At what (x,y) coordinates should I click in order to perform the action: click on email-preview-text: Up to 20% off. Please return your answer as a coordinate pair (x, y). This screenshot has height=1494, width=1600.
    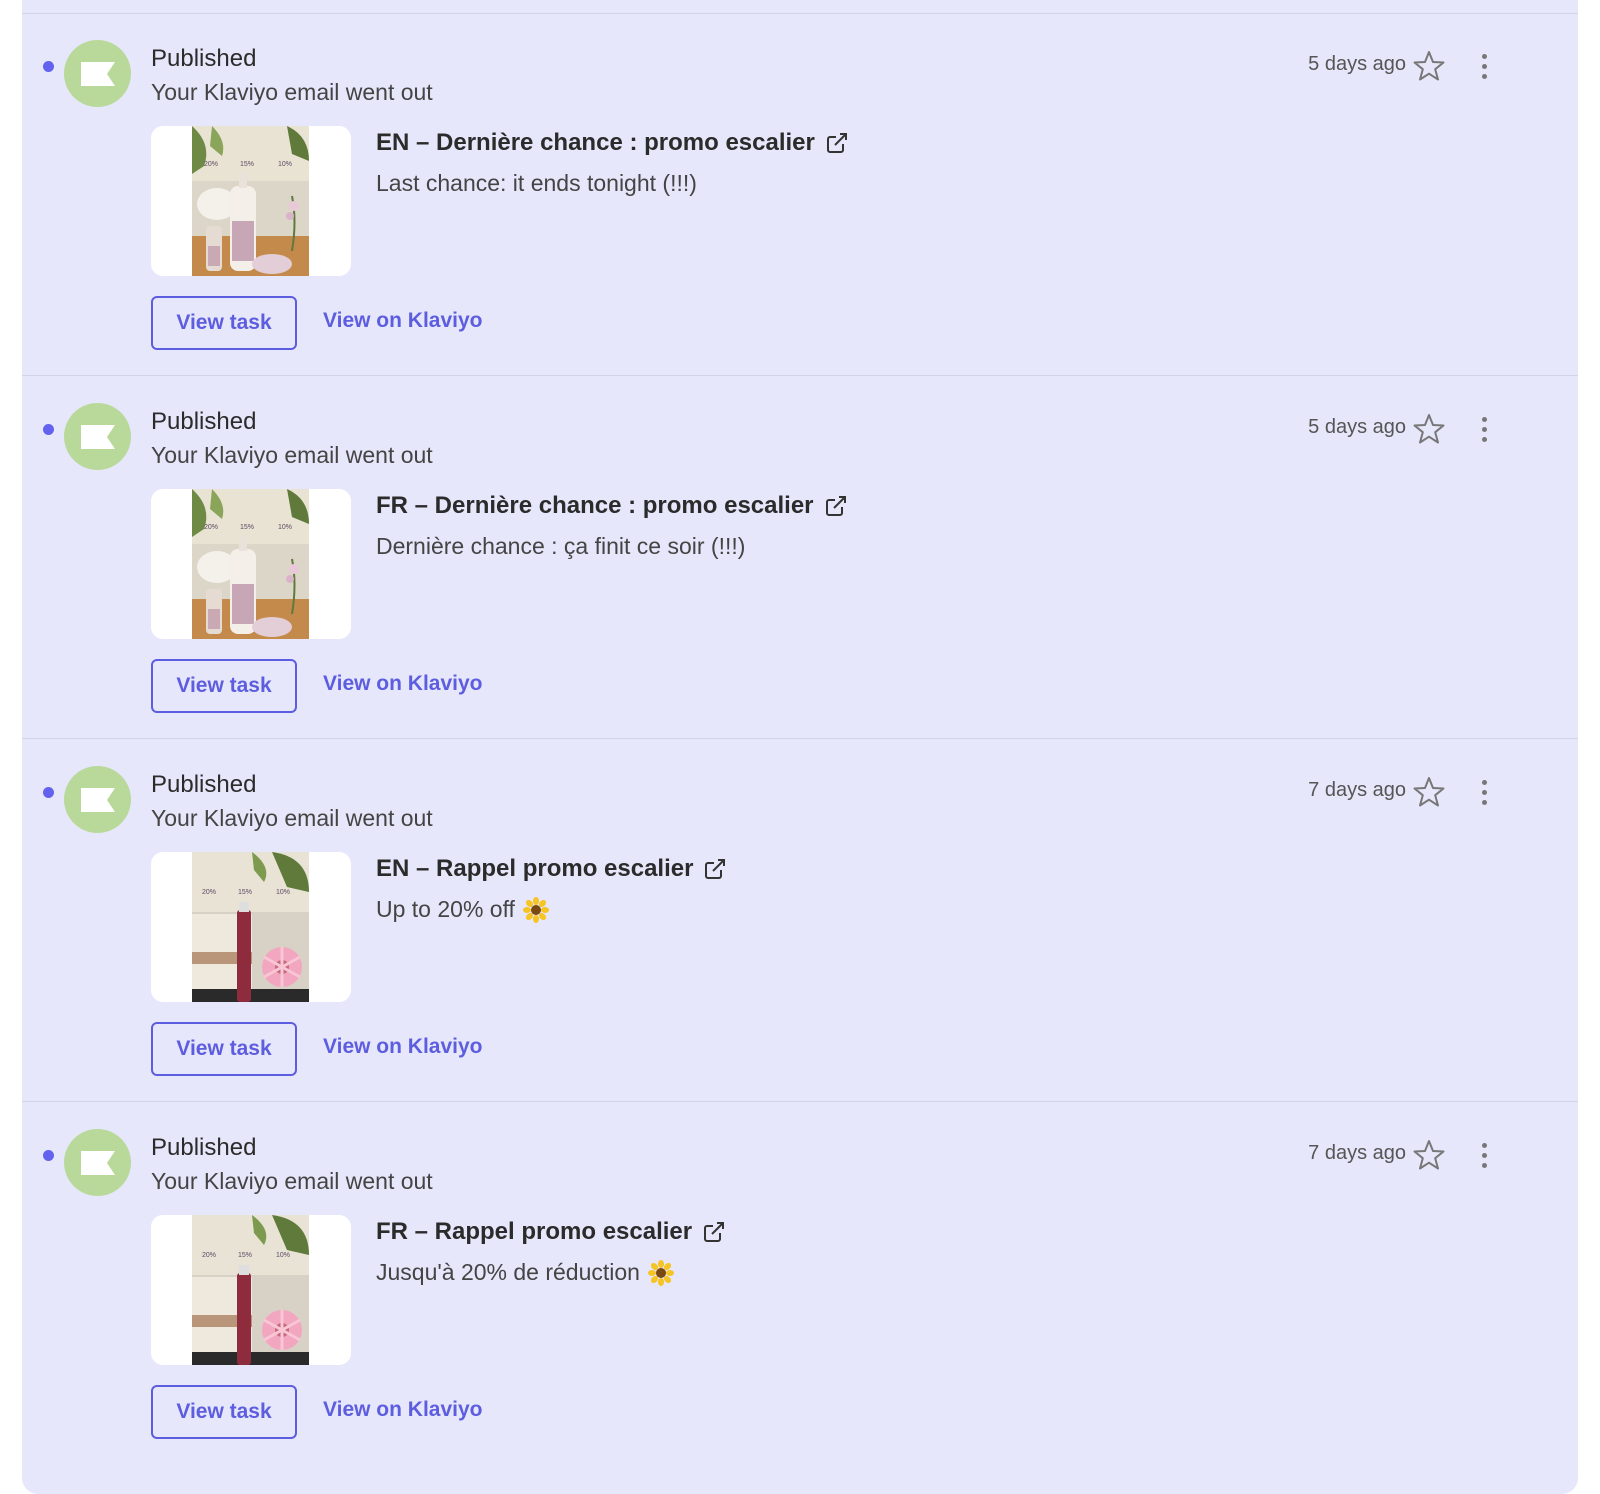
    Looking at the image, I should click on (445, 909).